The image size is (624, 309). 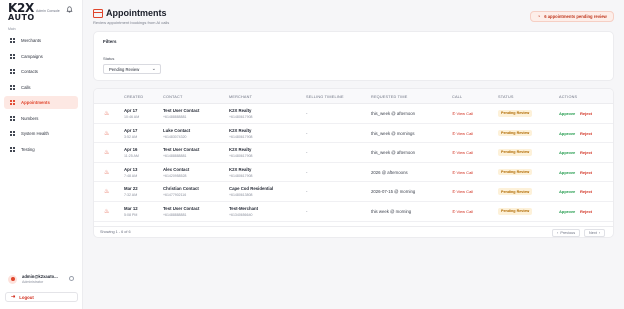 What do you see at coordinates (131, 189) in the screenshot?
I see `created-date: Mar 22` at bounding box center [131, 189].